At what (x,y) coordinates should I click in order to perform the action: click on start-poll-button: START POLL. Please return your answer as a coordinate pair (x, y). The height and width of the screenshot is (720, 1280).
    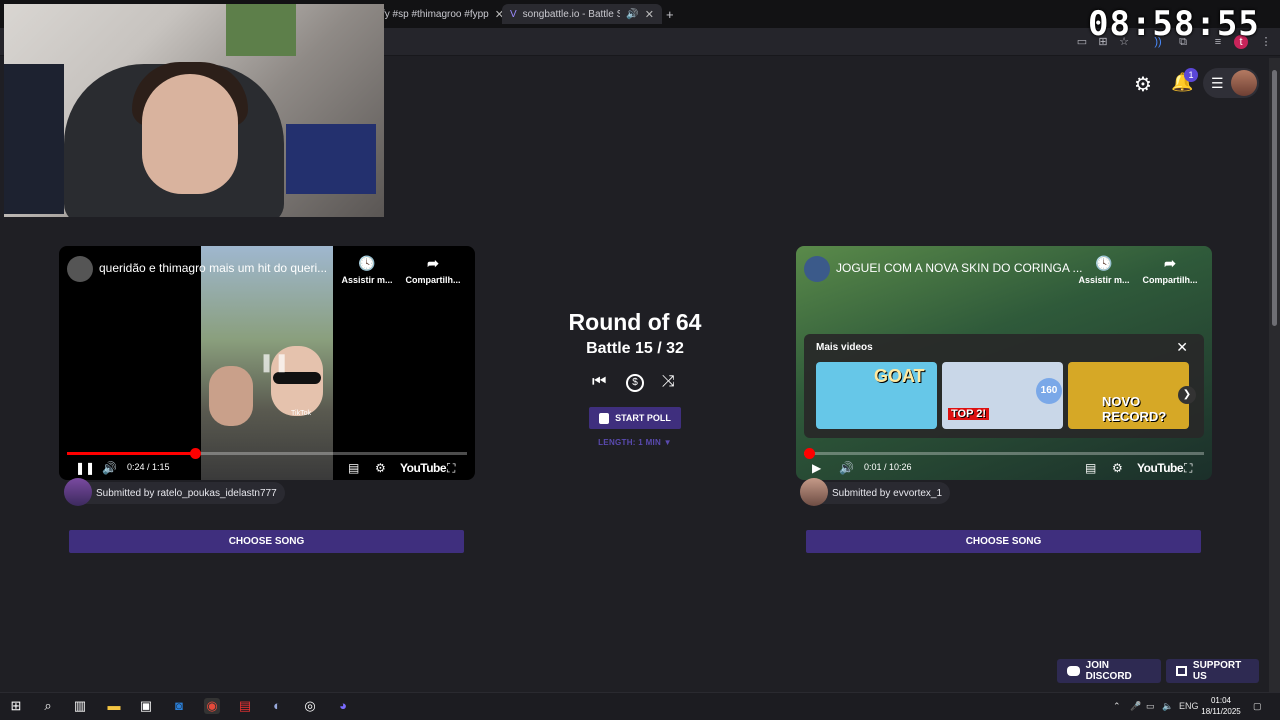
    Looking at the image, I should click on (635, 418).